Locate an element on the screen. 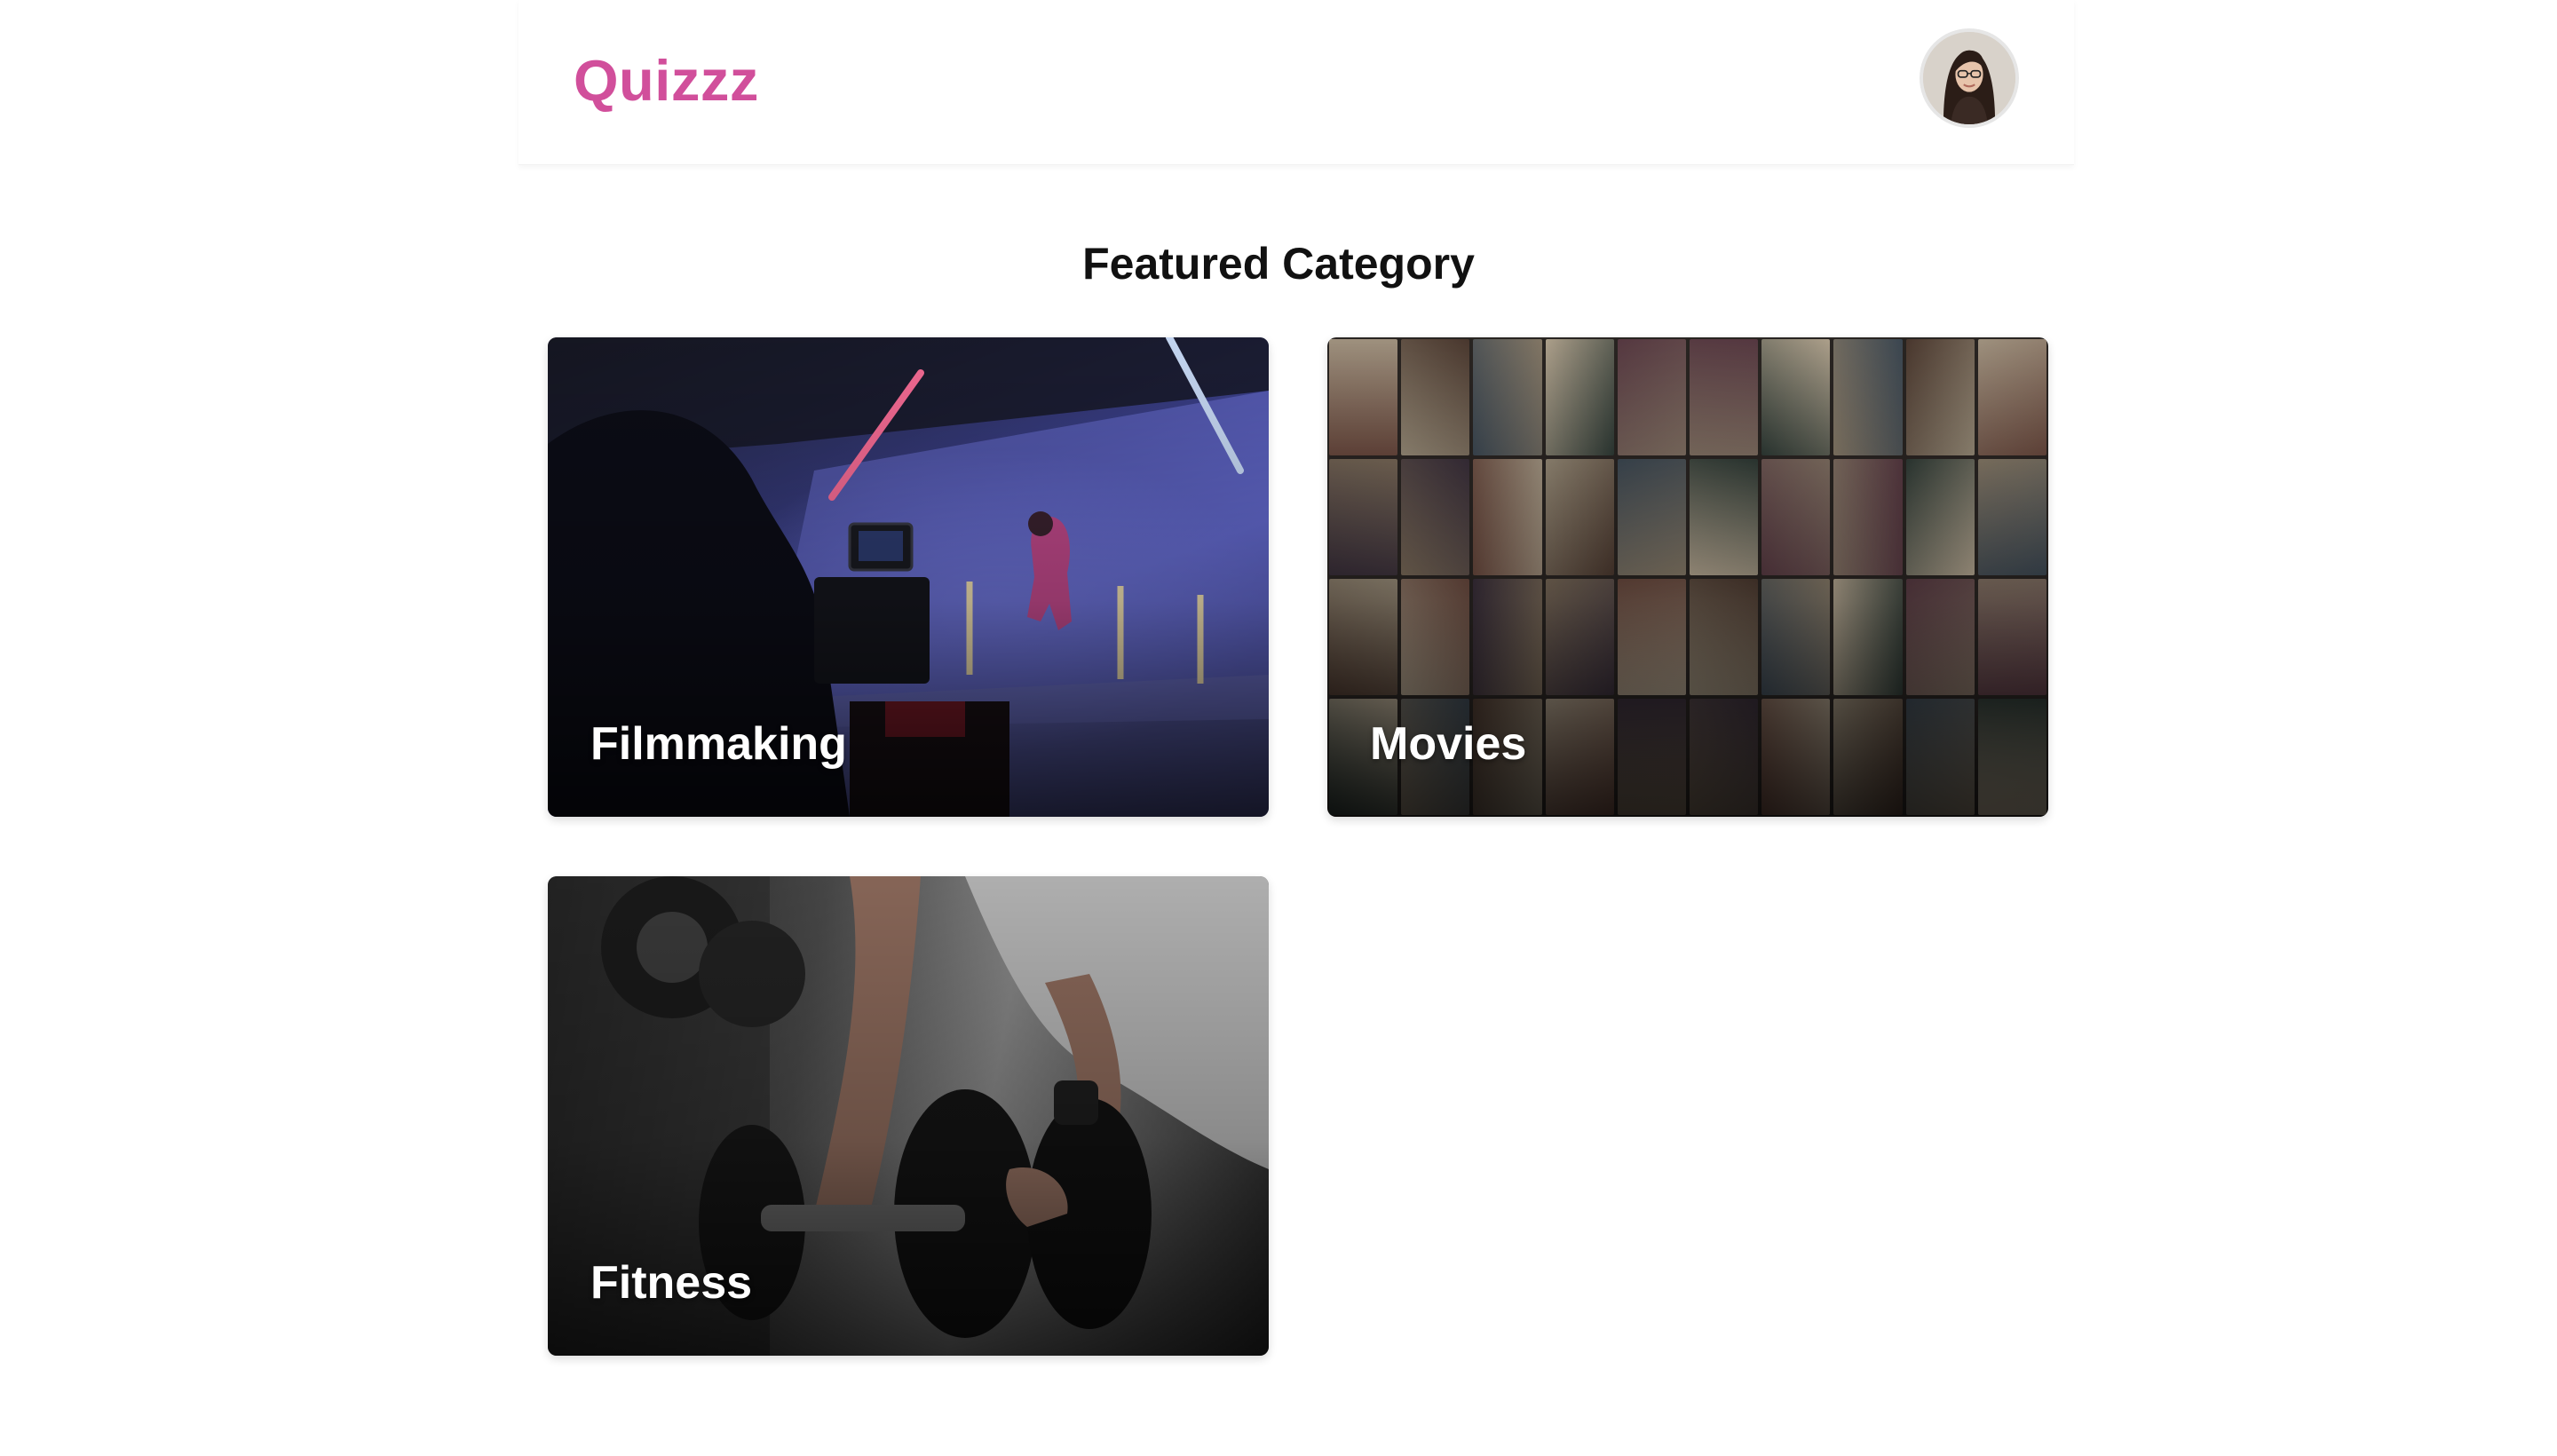  top-navbar: Quizzz is located at coordinates (1296, 82).